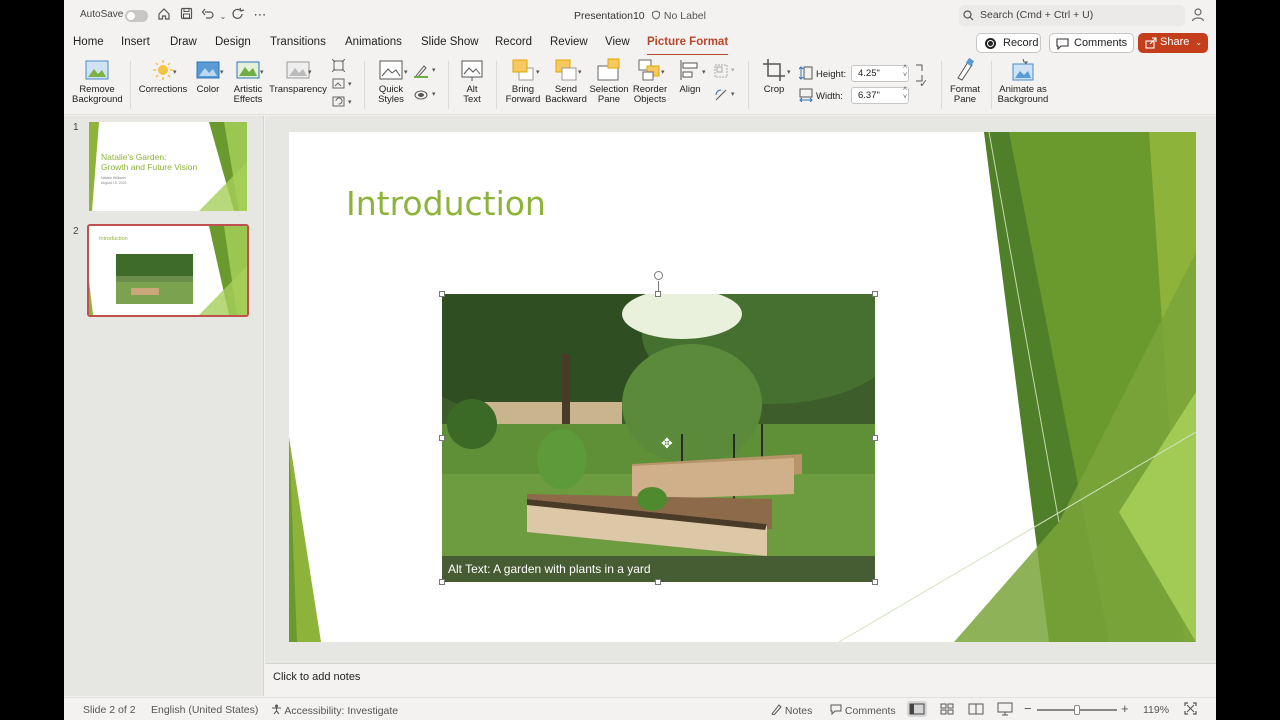 The image size is (1280, 720). I want to click on more-icon: ⋯, so click(260, 15).